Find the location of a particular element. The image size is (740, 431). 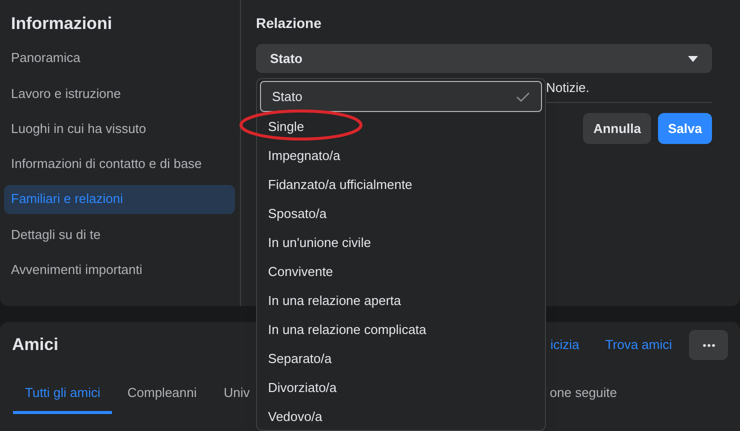

dropdown-option: In un'unione civile is located at coordinates (401, 242).